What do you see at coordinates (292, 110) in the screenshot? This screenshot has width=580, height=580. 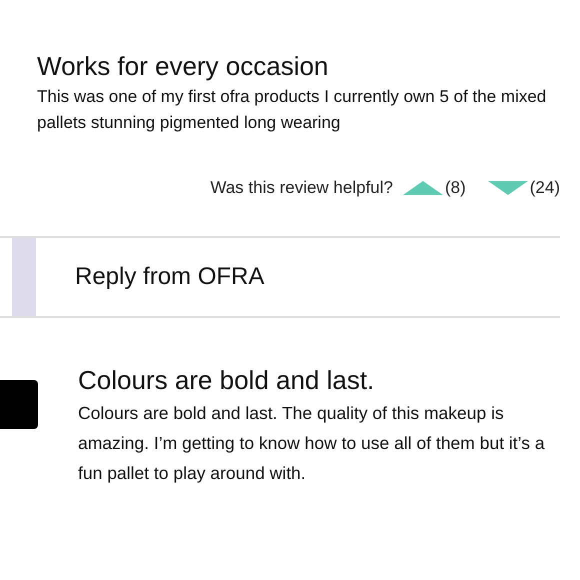 I see `review-text: This was one of my first ofra products I currently own 5 of the mixed pallets stunning pigmented long wearing` at bounding box center [292, 110].